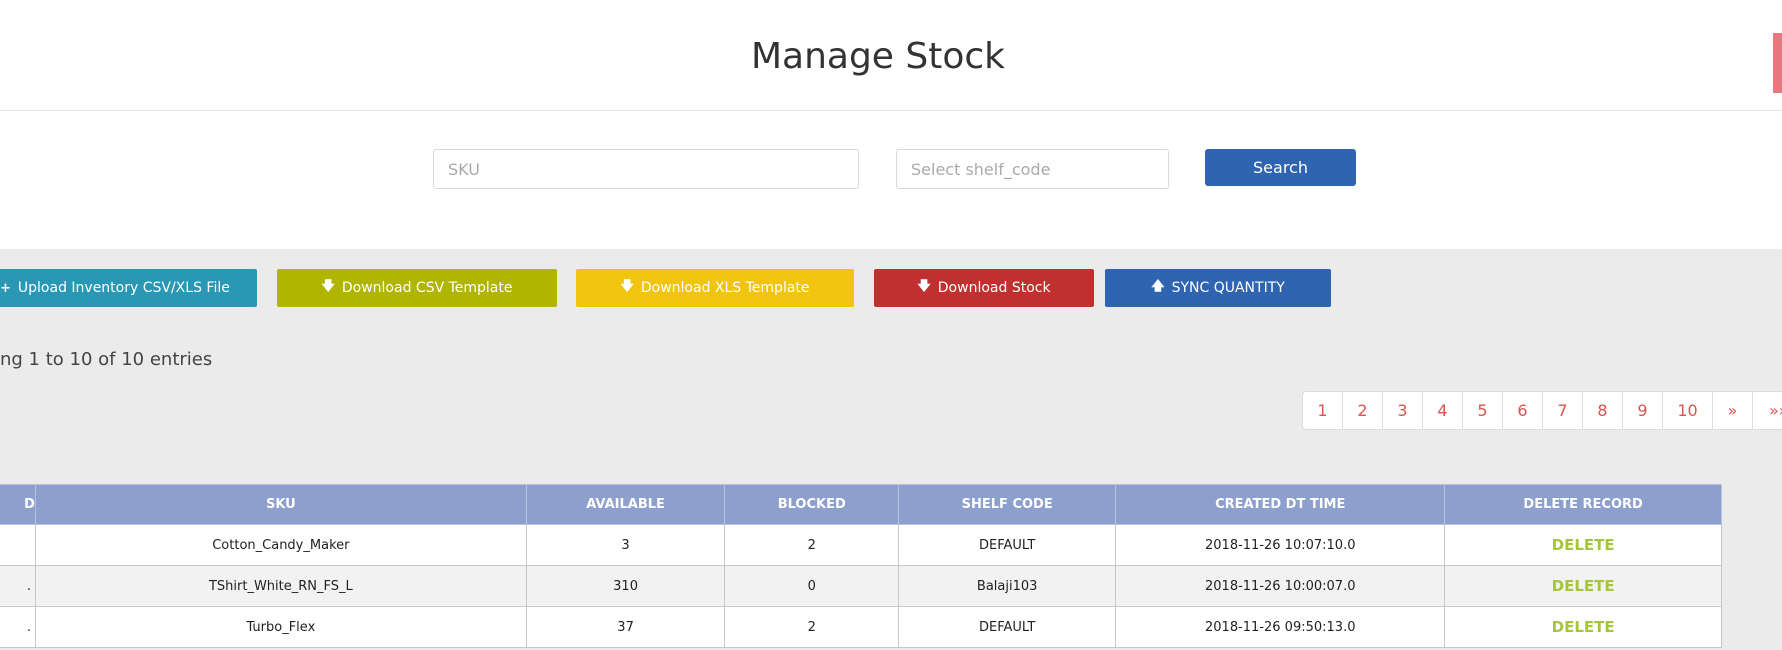 The width and height of the screenshot is (1782, 650). I want to click on column-header-created: CREATED DT TIME, so click(1280, 504).